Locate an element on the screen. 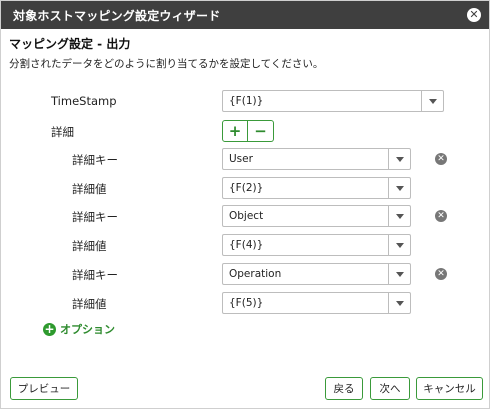 This screenshot has width=490, height=409. detail-value-value: {F(4)} is located at coordinates (246, 245).